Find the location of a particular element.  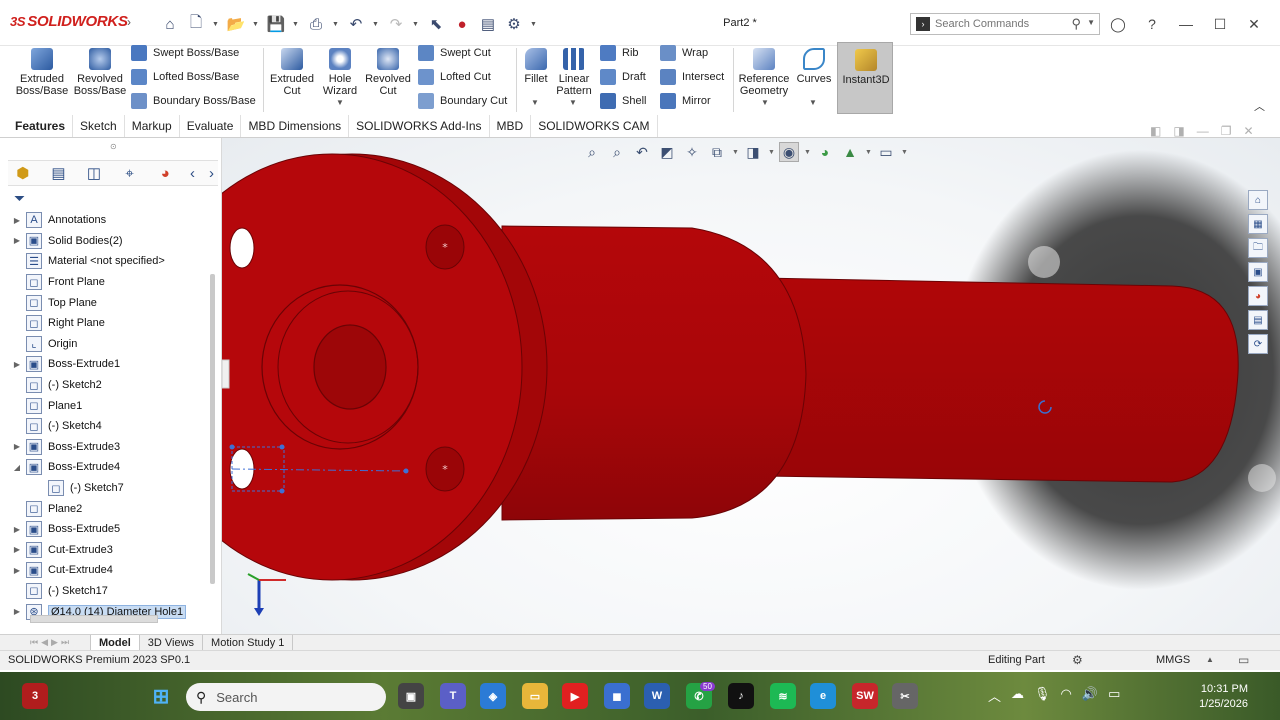

mirror-button: Mirror is located at coordinates (685, 101).